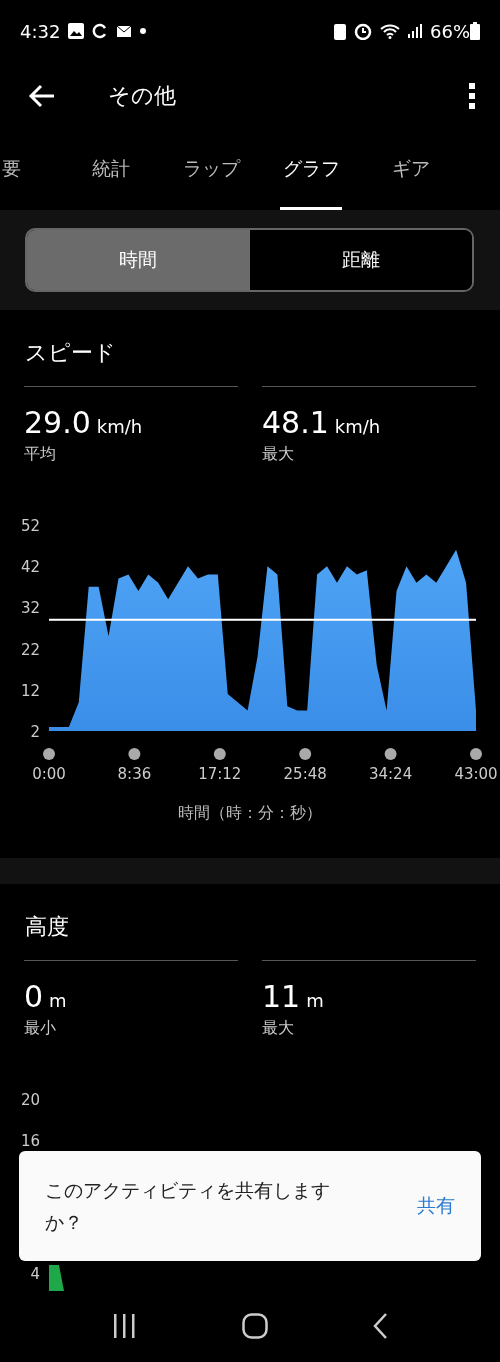 The height and width of the screenshot is (1362, 500). What do you see at coordinates (415, 31) in the screenshot?
I see `signal-icon` at bounding box center [415, 31].